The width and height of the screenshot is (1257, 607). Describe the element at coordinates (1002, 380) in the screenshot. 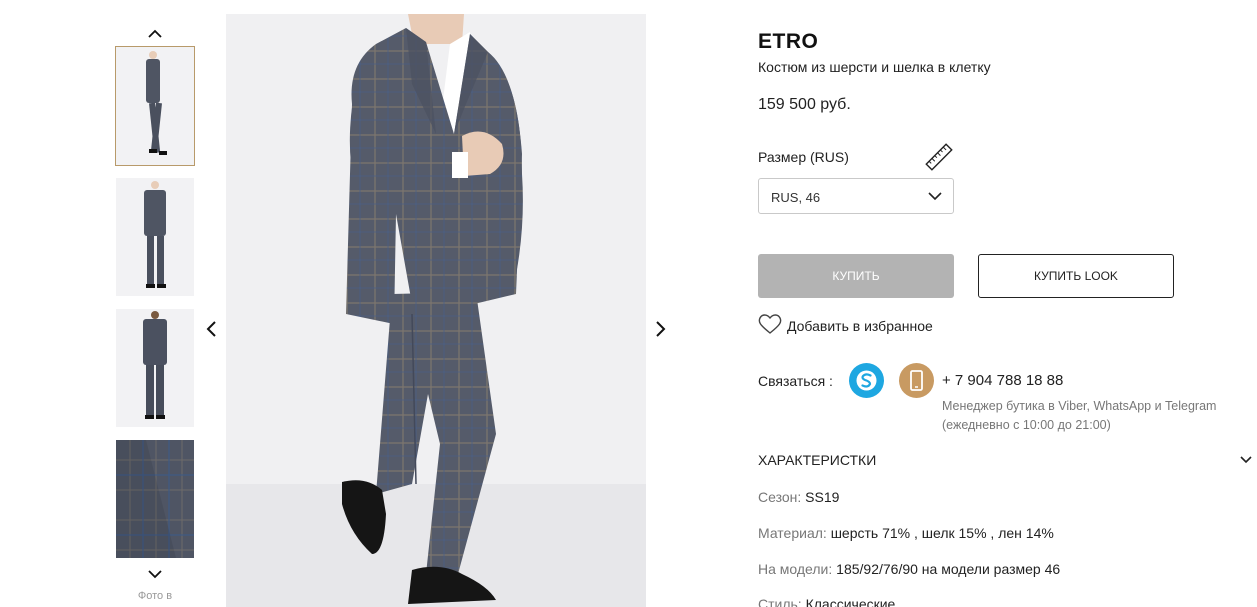

I see `phone-number: + 7 904 788 18 88` at that location.